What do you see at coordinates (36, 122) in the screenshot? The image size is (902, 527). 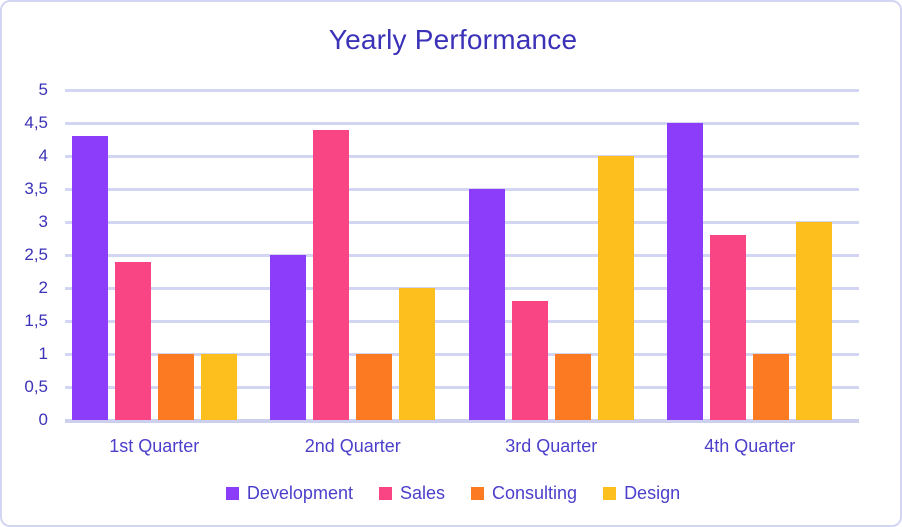 I see `y-axis-tick-label: 4,5` at bounding box center [36, 122].